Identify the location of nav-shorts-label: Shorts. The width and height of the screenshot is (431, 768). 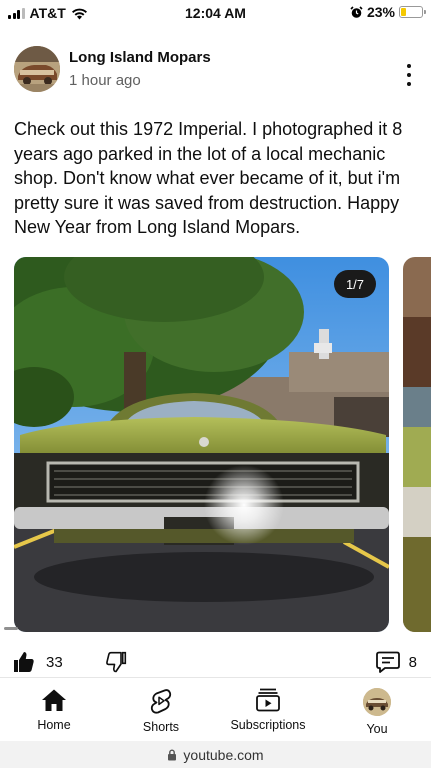
(161, 727).